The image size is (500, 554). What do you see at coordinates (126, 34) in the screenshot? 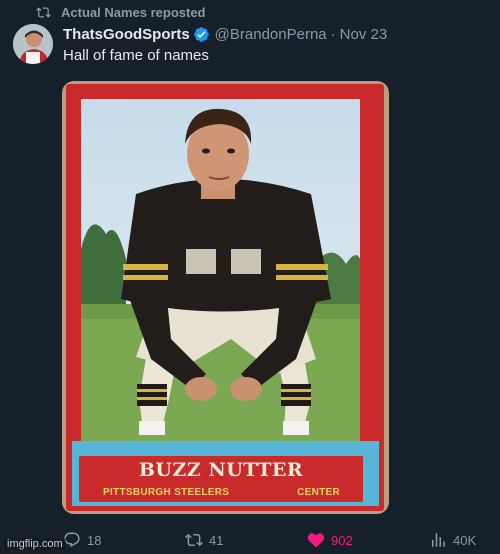
I see `display-name: ThatsGoodSports` at bounding box center [126, 34].